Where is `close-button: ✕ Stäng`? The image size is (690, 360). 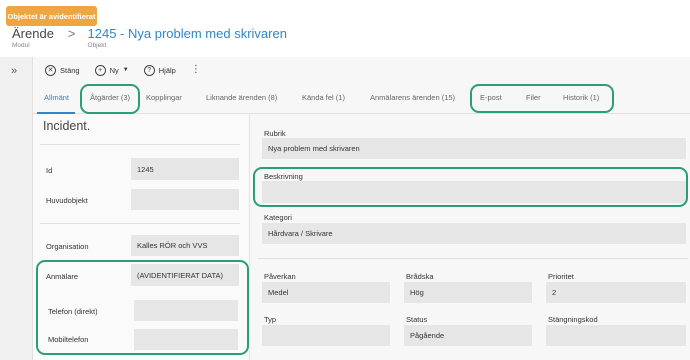
close-button: ✕ Stäng is located at coordinates (62, 70).